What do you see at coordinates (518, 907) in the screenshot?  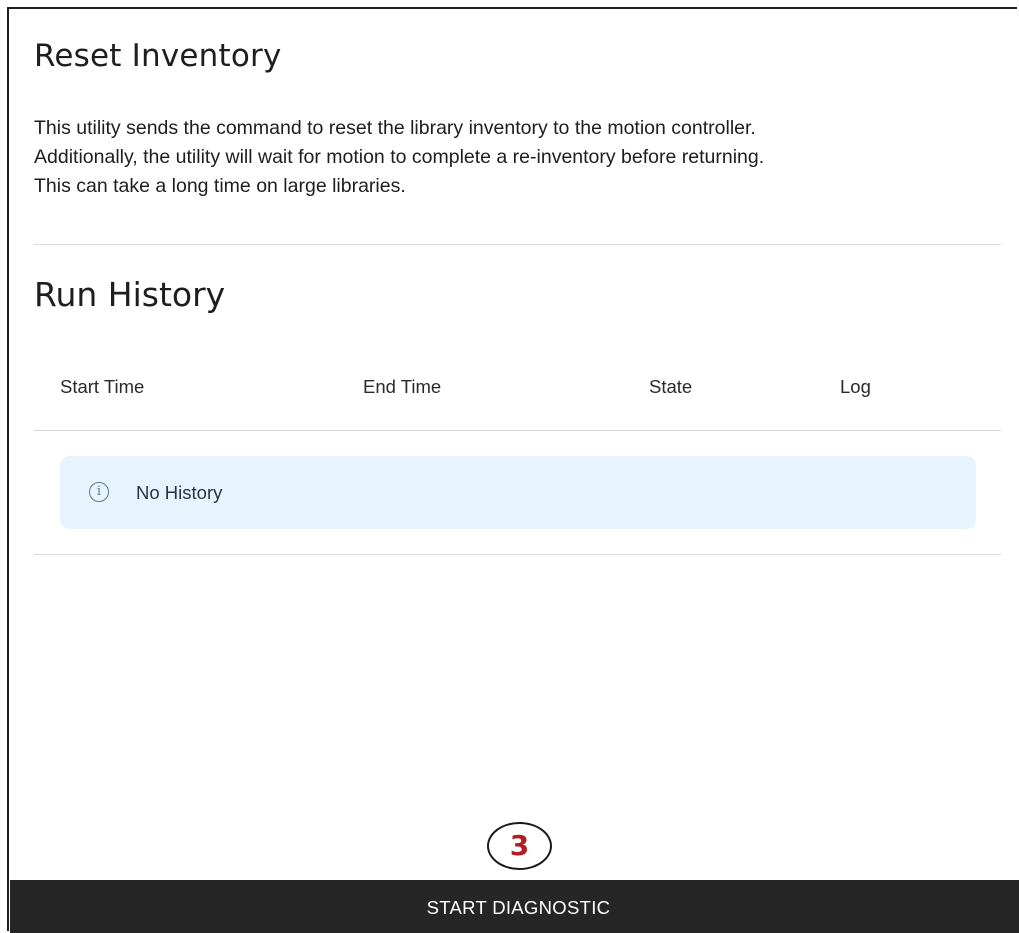 I see `start-diagnostic-label: START DIAGNOSTIC` at bounding box center [518, 907].